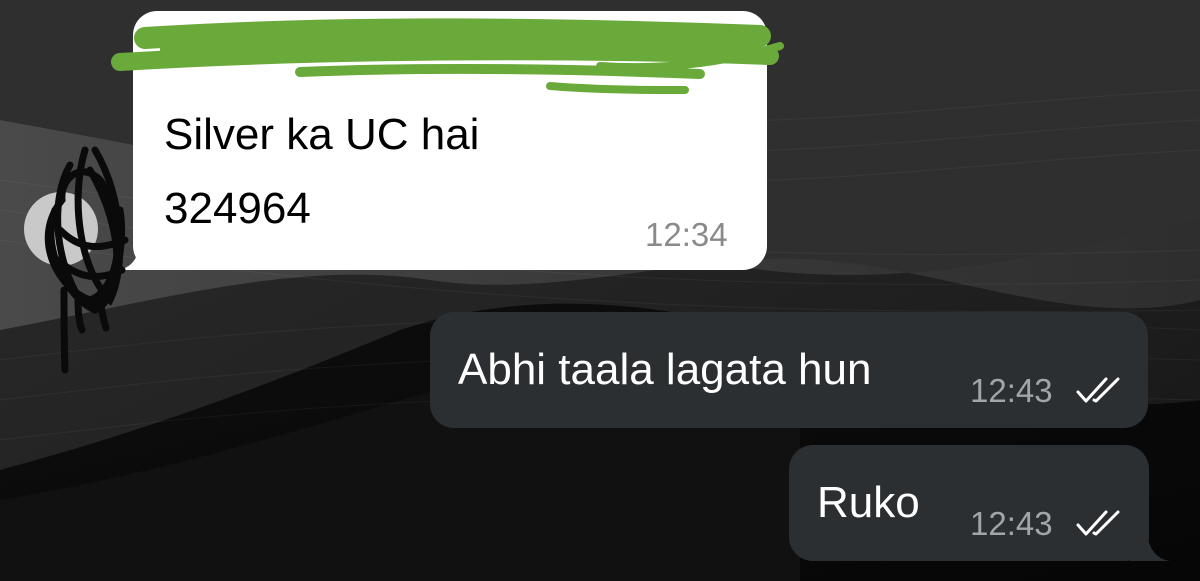  What do you see at coordinates (322, 134) in the screenshot?
I see `message-text-line: Silver ka UC hai` at bounding box center [322, 134].